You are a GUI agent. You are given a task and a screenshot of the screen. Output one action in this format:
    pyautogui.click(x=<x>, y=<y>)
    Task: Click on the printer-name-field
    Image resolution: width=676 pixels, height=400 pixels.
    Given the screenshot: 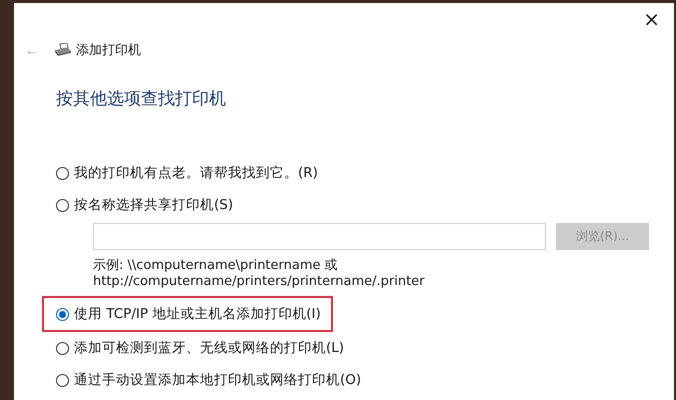 What is the action you would take?
    pyautogui.click(x=319, y=236)
    